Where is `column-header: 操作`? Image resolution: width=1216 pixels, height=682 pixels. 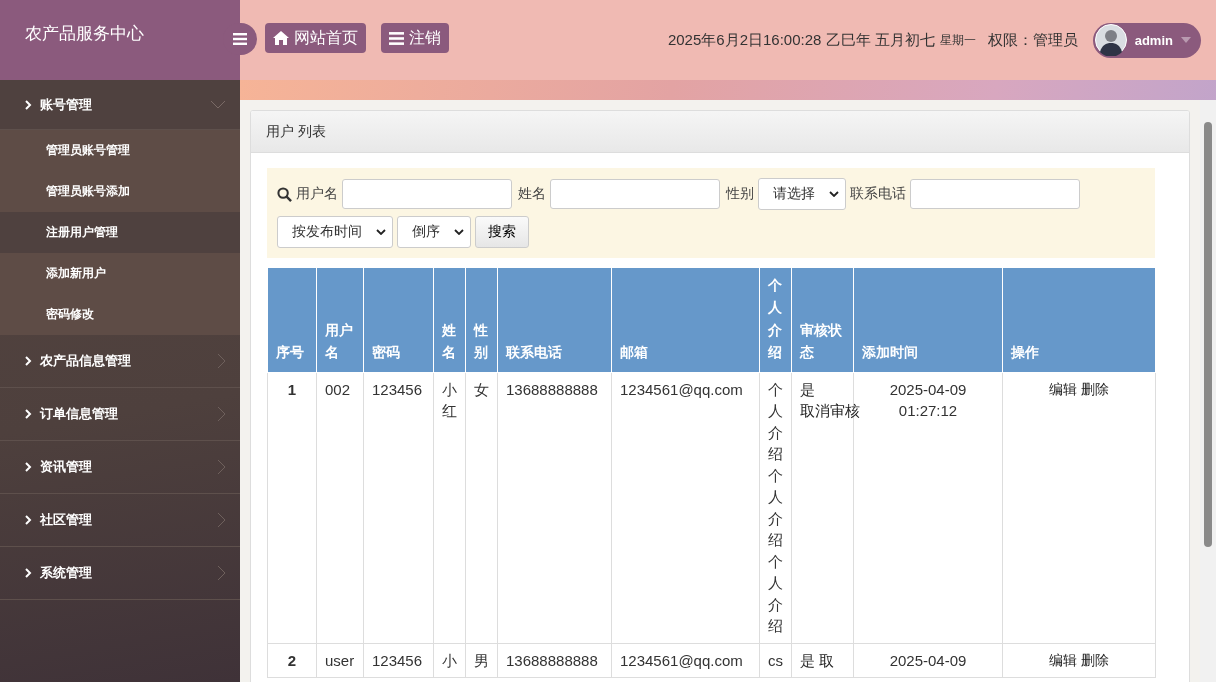
column-header: 操作 is located at coordinates (1079, 320).